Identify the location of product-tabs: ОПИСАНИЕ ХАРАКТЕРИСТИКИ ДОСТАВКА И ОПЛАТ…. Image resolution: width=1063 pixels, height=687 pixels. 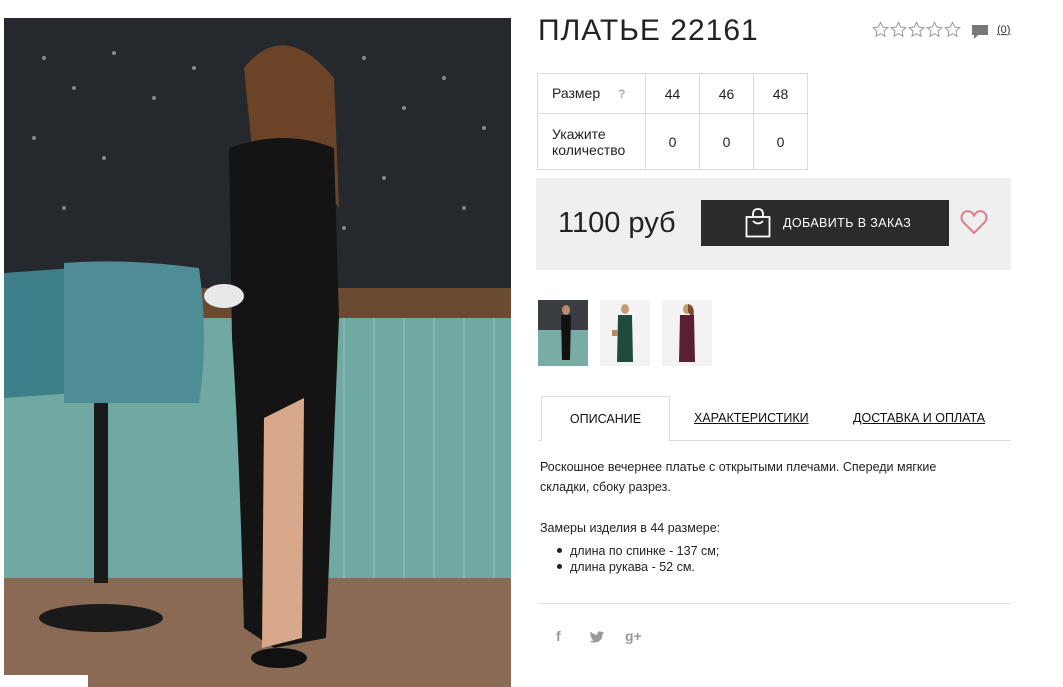
(774, 419).